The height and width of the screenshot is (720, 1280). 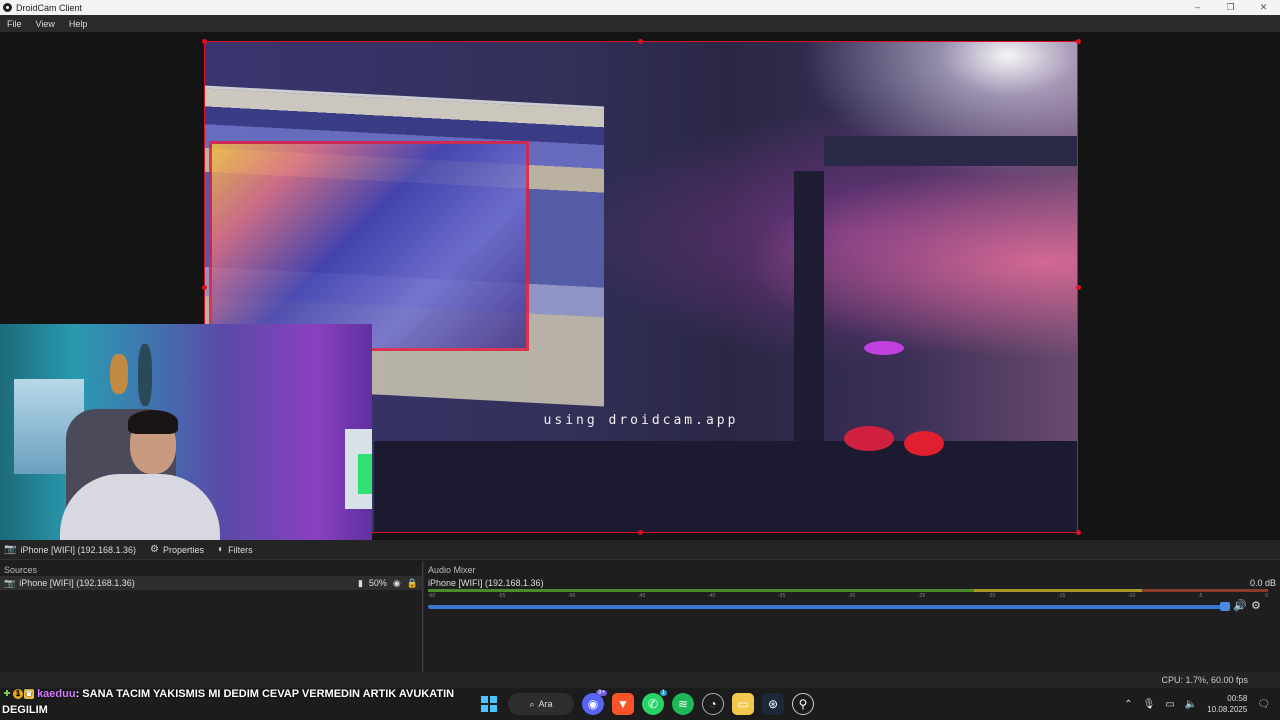 I want to click on steam-icon: ⊛, so click(x=773, y=704).